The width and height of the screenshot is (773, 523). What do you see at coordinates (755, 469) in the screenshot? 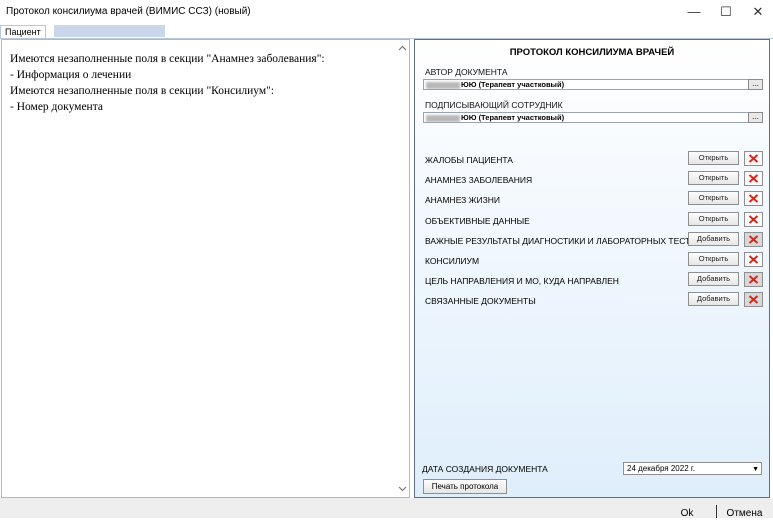
I see `chevron-down-icon: ▼` at bounding box center [755, 469].